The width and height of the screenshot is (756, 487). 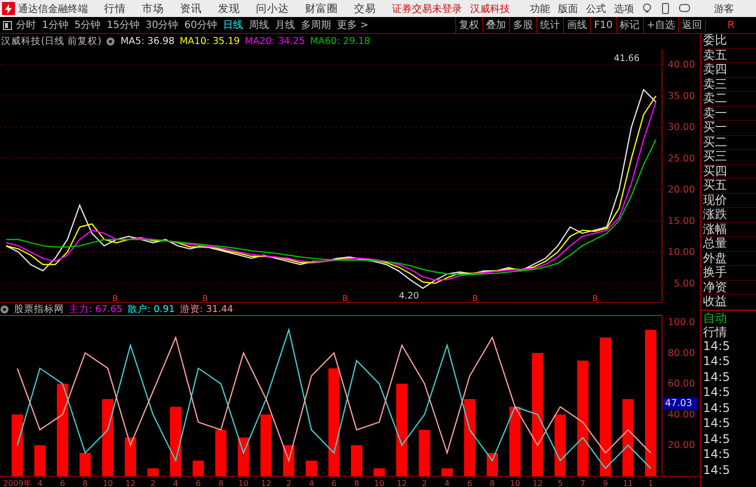 What do you see at coordinates (334, 483) in the screenshot?
I see `x-tick-label: 6` at bounding box center [334, 483].